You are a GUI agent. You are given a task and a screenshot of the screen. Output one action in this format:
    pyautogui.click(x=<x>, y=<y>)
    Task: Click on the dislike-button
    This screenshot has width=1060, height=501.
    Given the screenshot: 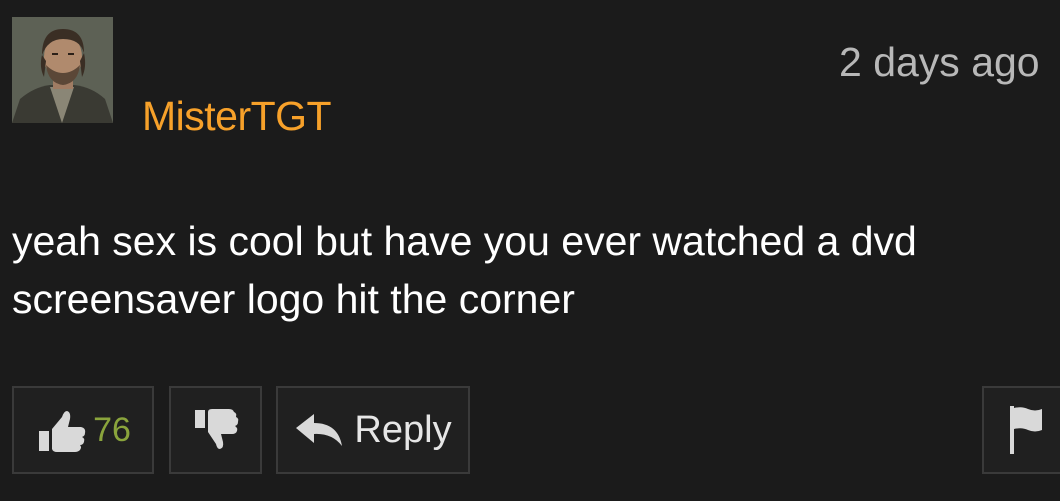 What is the action you would take?
    pyautogui.click(x=215, y=430)
    